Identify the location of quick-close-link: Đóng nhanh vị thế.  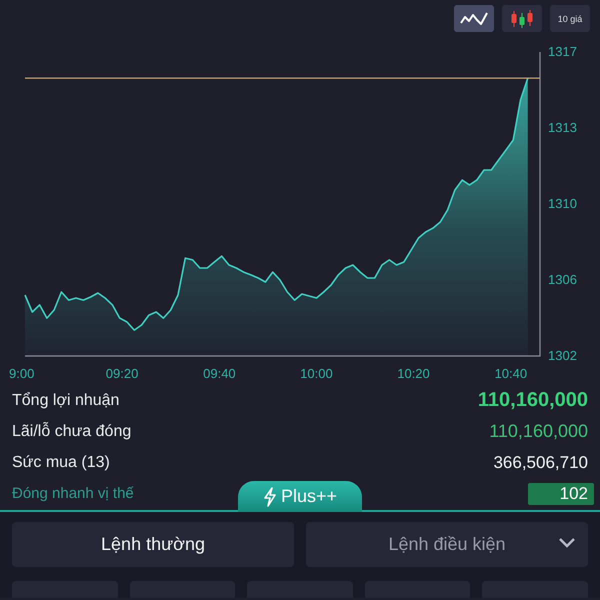
(73, 493).